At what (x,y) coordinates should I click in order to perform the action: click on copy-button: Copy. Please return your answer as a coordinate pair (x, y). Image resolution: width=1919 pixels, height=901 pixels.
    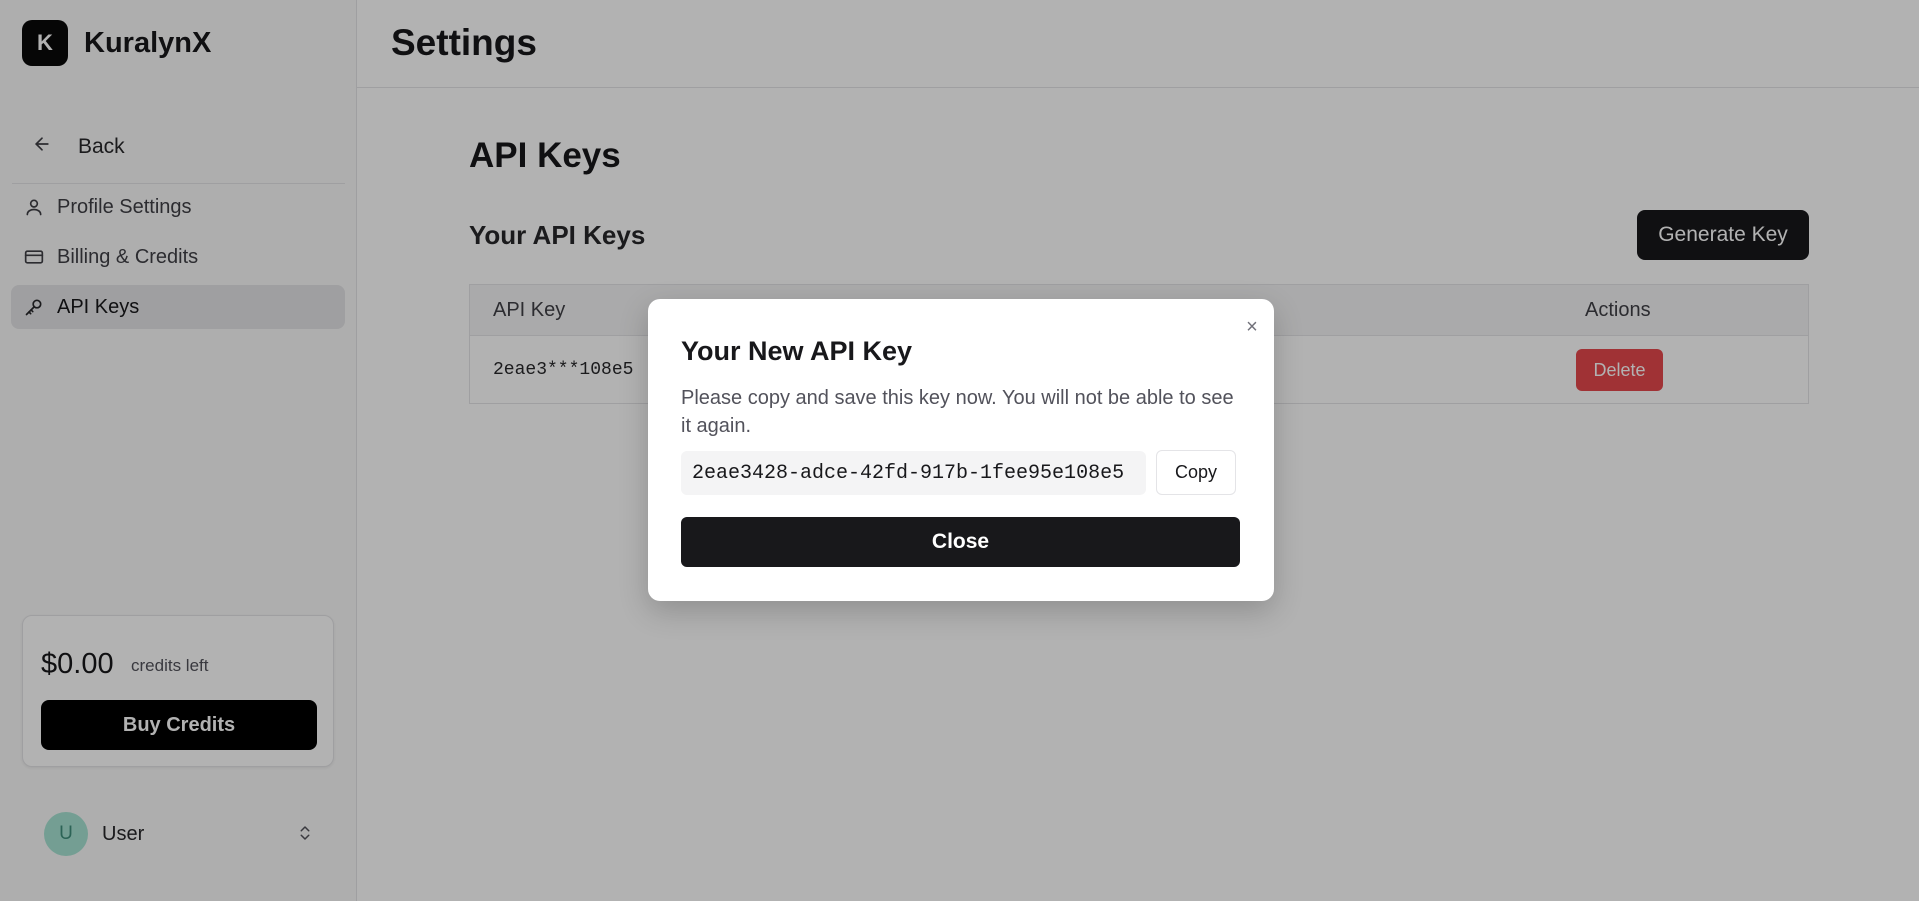
    Looking at the image, I should click on (1196, 472).